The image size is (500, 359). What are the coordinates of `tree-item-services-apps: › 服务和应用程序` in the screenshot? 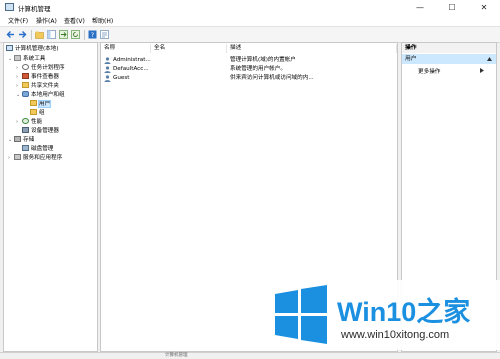 It's located at (35, 158).